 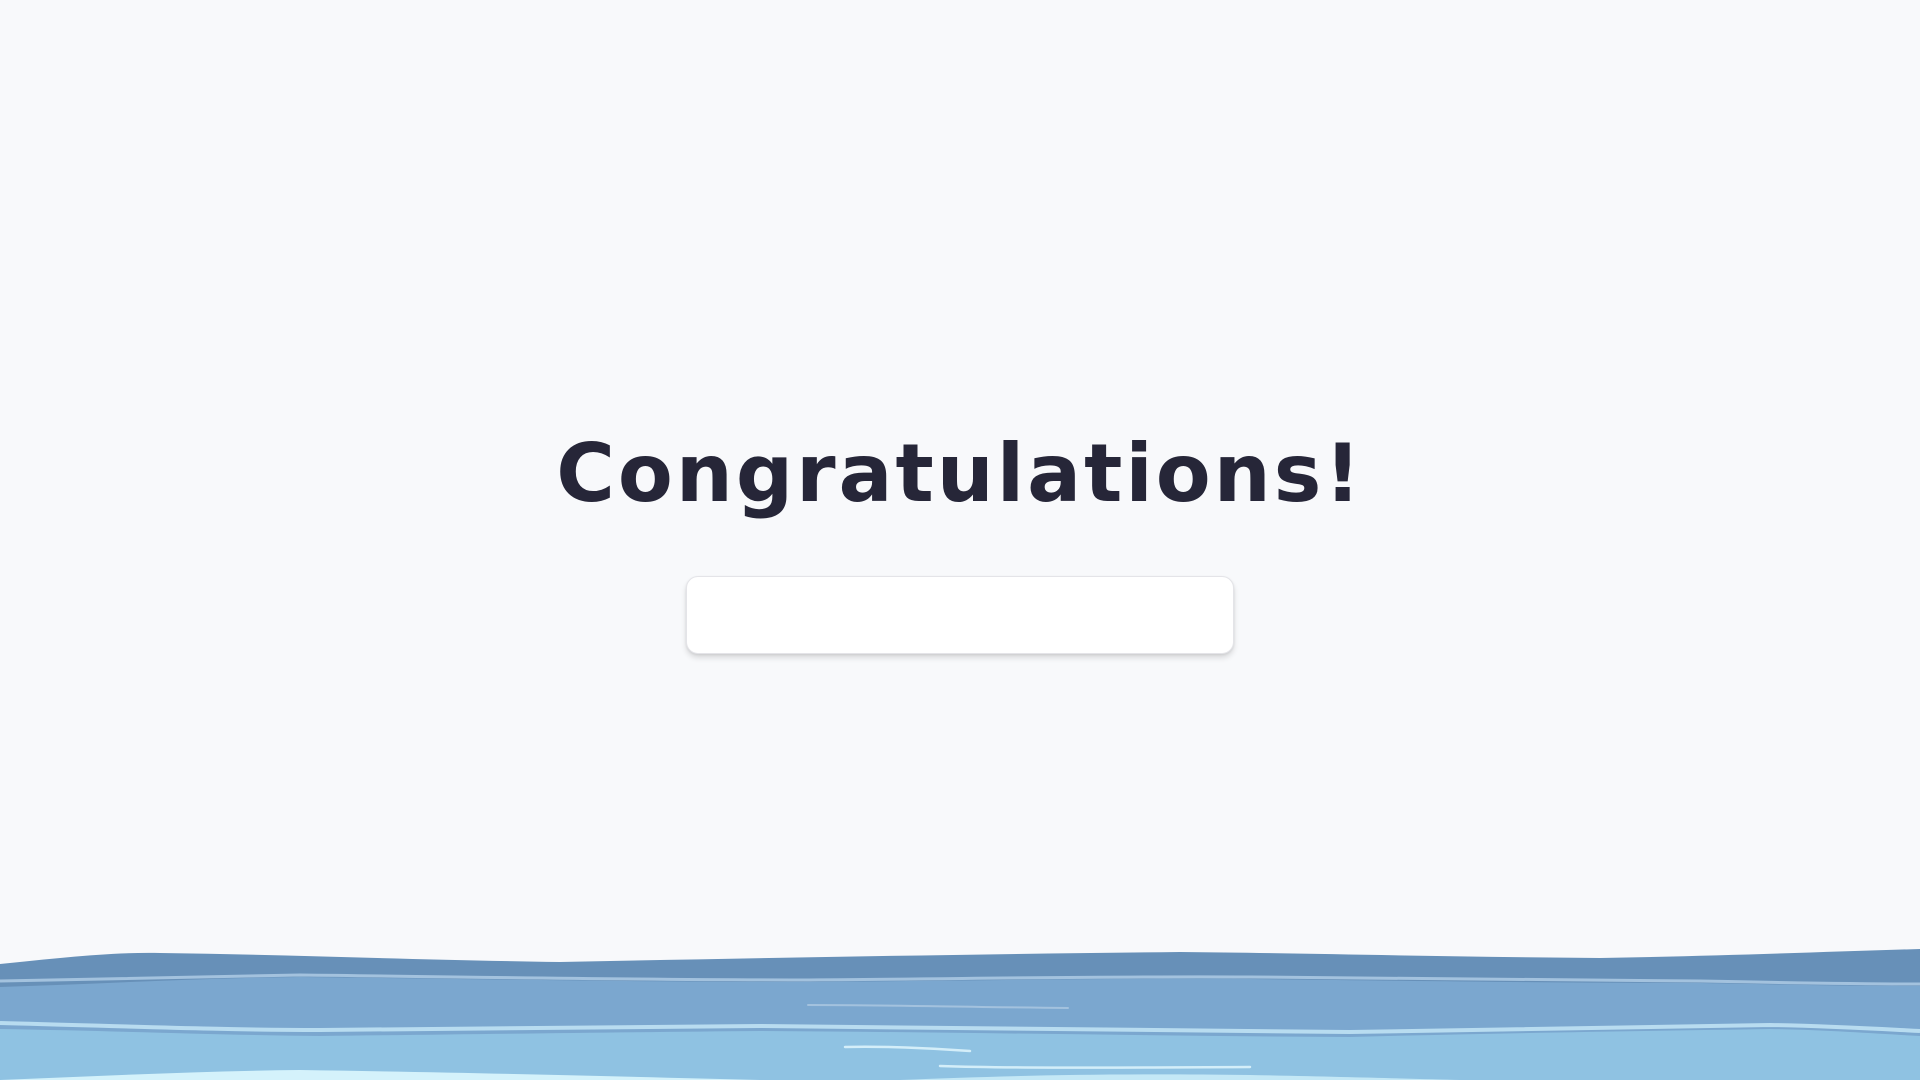 I want to click on water-waves-decoration, so click(x=960, y=1005).